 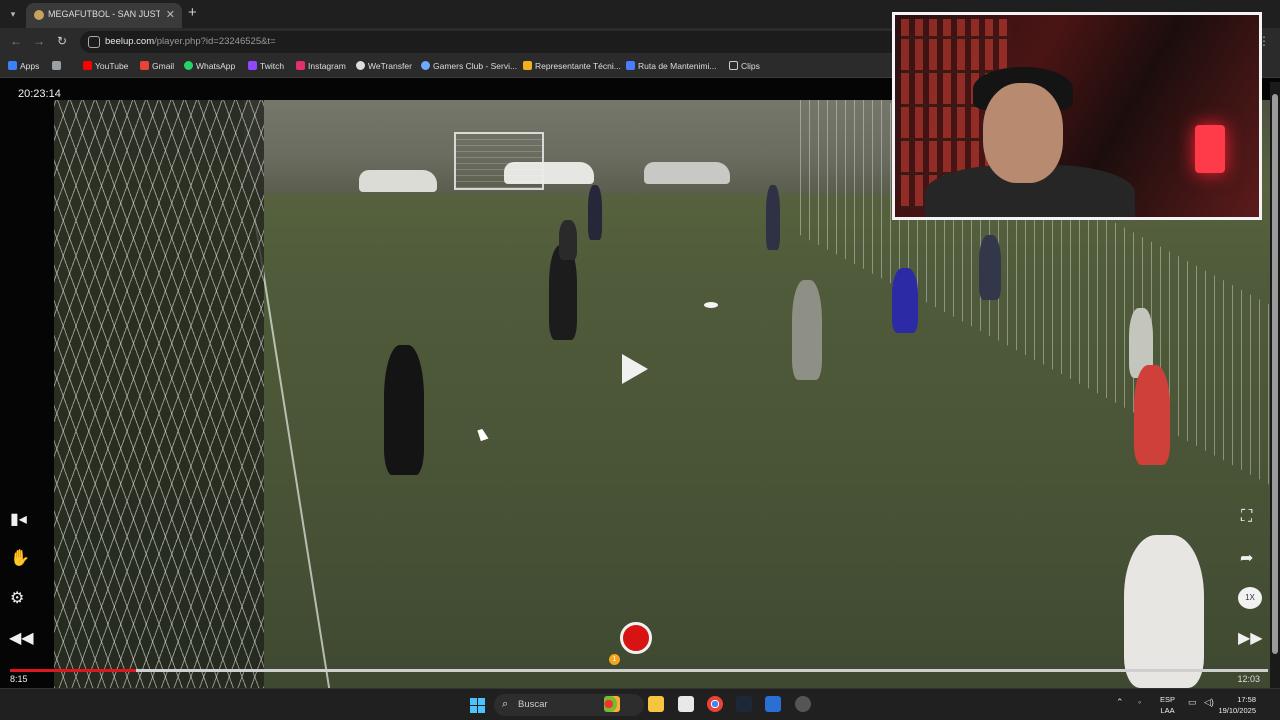 What do you see at coordinates (192, 12) in the screenshot?
I see `new-tab-button: +` at bounding box center [192, 12].